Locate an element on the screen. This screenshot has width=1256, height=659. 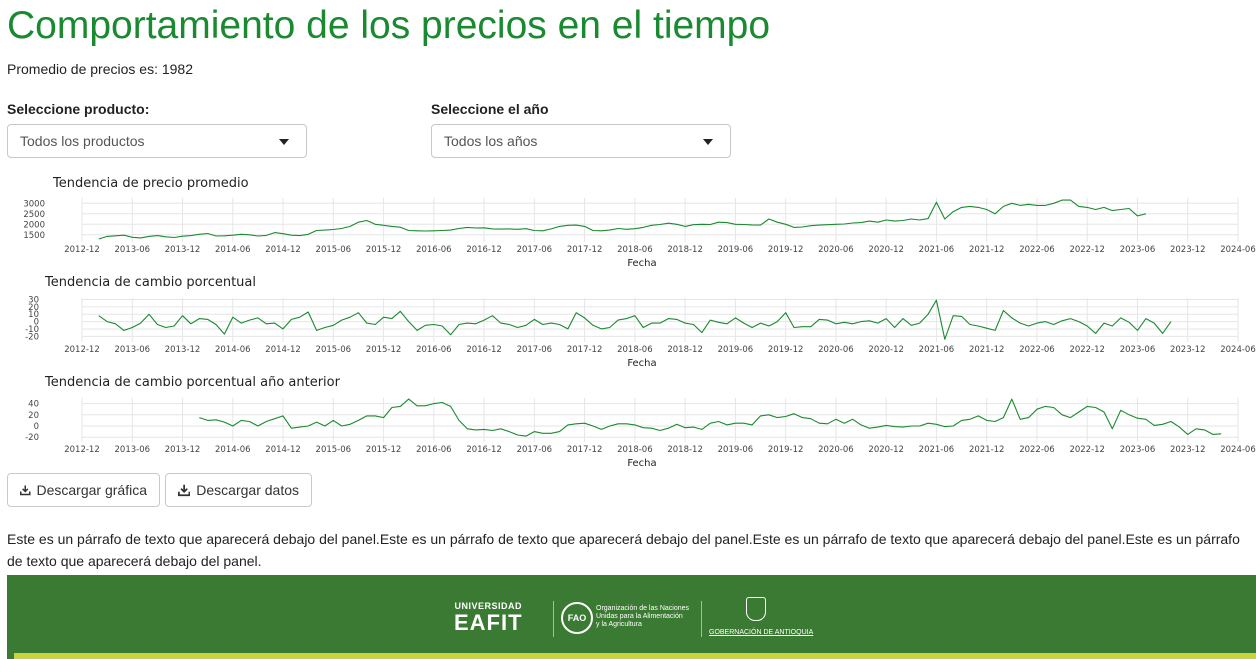
fao-logo: FAO is located at coordinates (577, 618).